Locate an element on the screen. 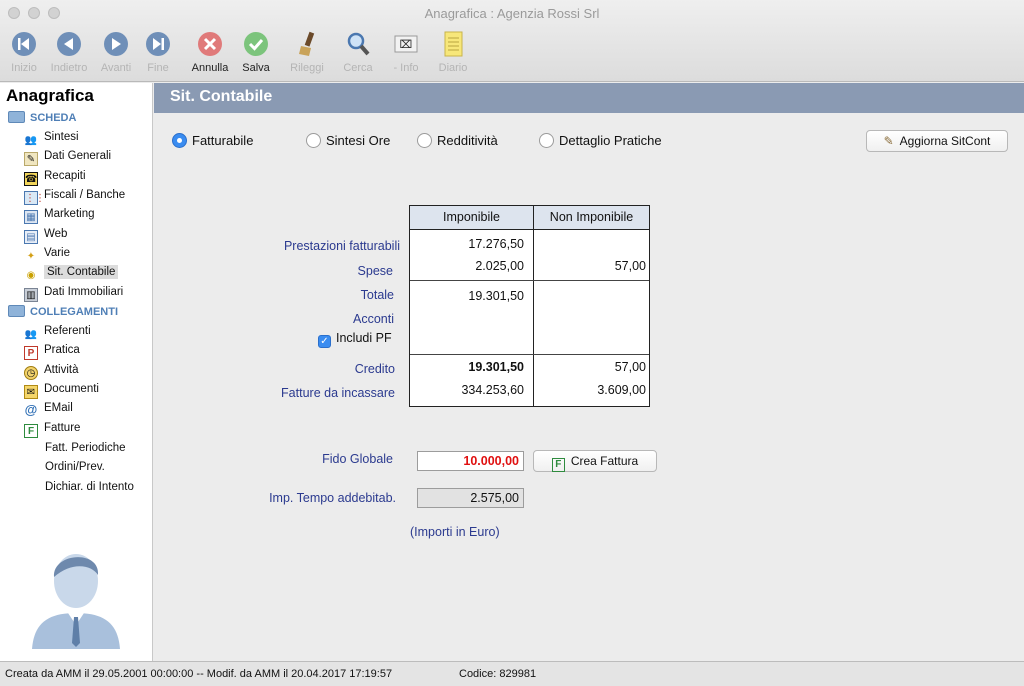 The height and width of the screenshot is (686, 1024). sidebar-item-sit-contabile: ◉ Sit. Contabile is located at coordinates (84, 272).